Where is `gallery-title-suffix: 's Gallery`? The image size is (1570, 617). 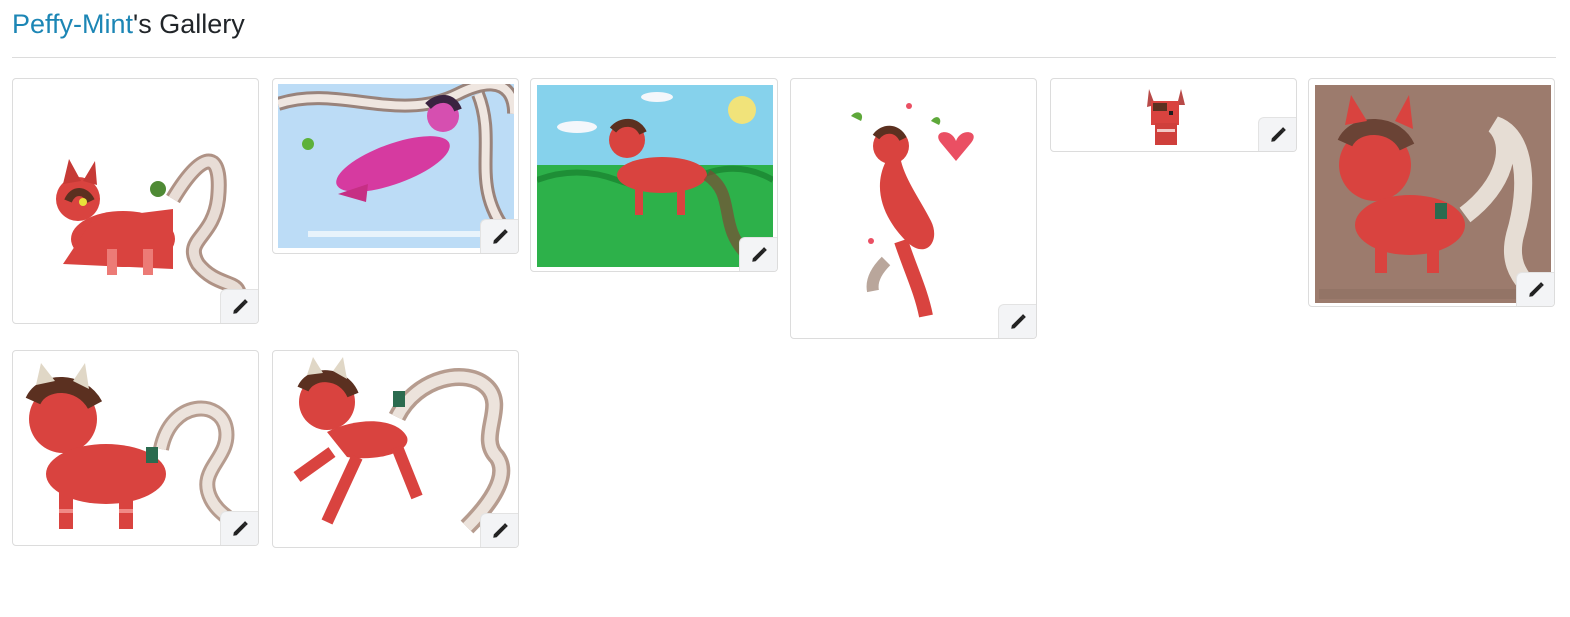
gallery-title-suffix: 's Gallery is located at coordinates (189, 24).